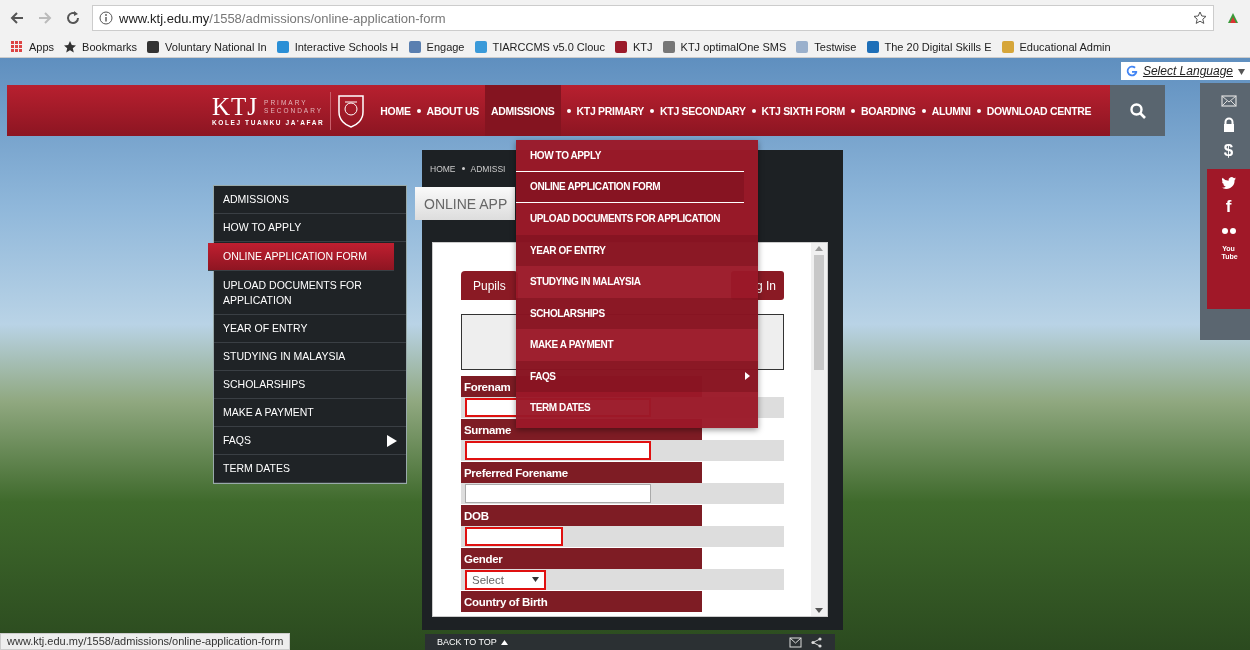 The height and width of the screenshot is (650, 1250). What do you see at coordinates (310, 469) in the screenshot?
I see `menu-item: TERM DATES` at bounding box center [310, 469].